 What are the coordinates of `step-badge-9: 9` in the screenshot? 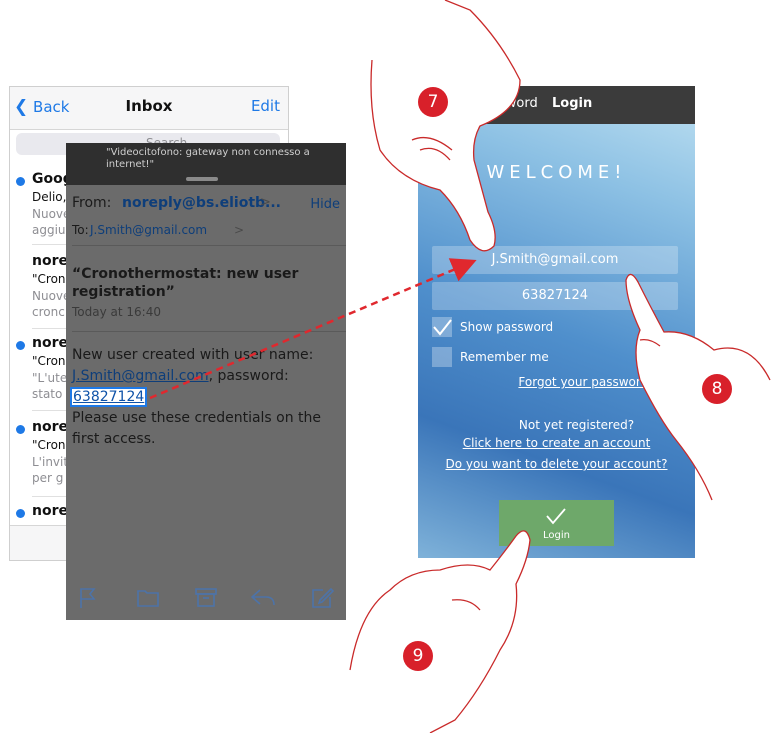 It's located at (418, 656).